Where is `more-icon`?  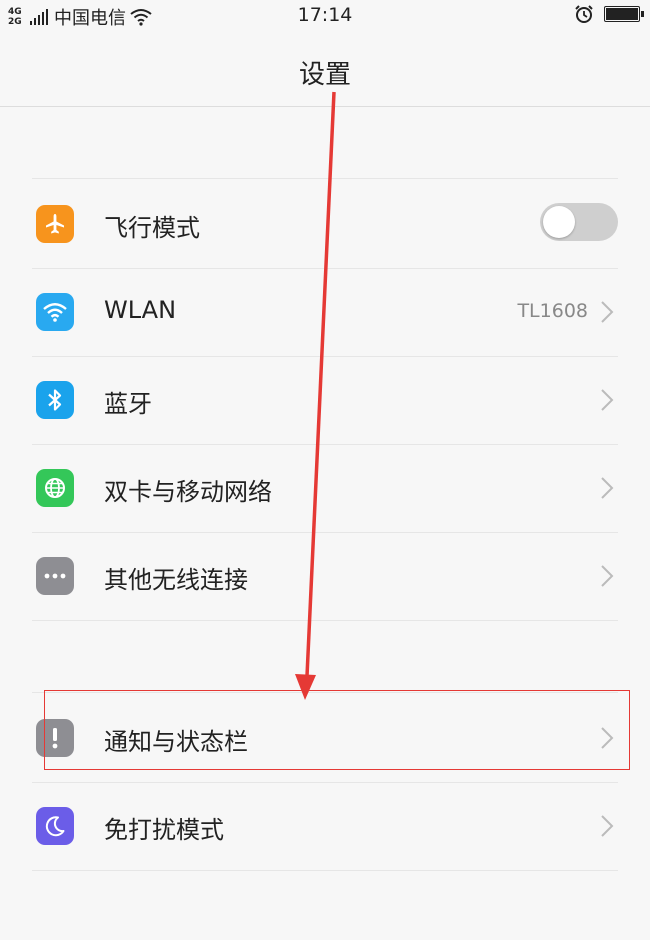 more-icon is located at coordinates (55, 576).